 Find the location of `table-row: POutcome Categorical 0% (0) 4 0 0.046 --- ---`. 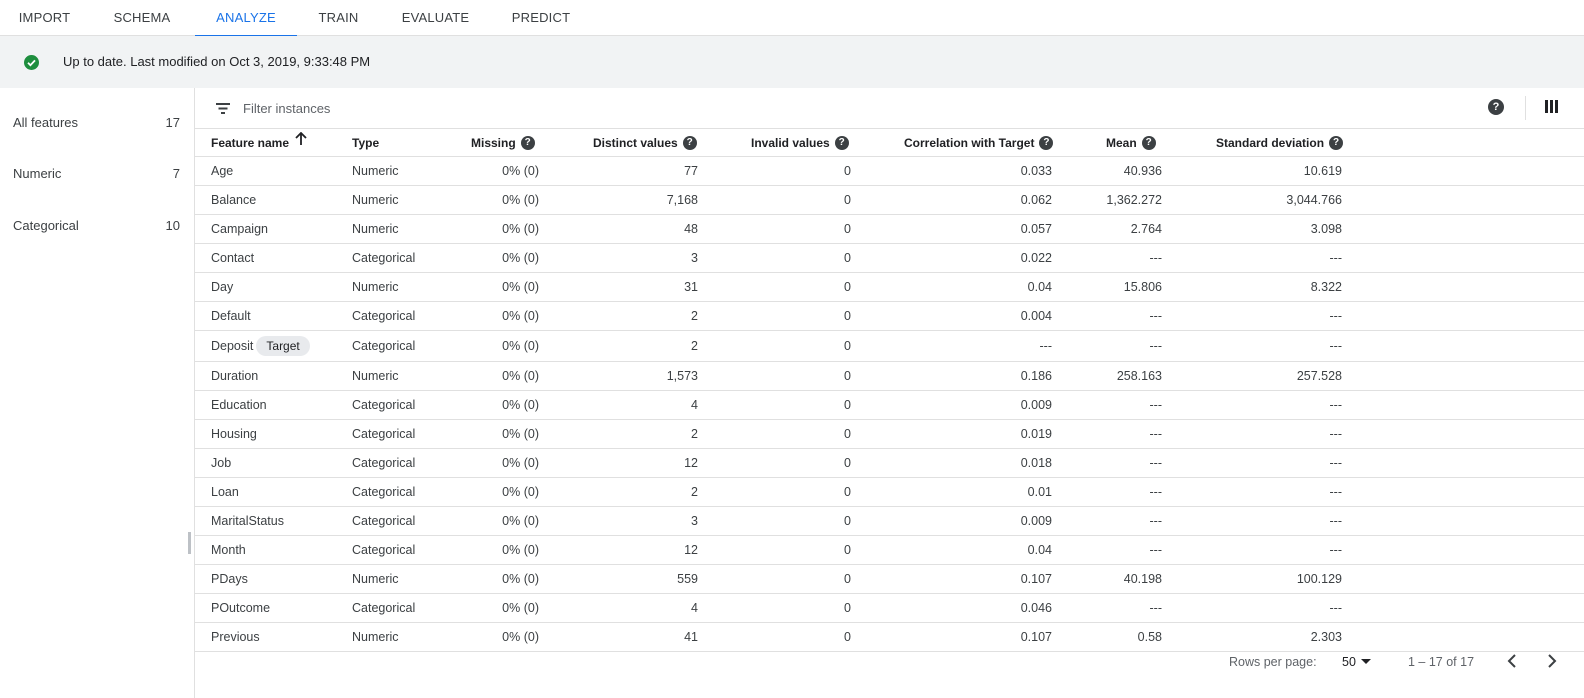

table-row: POutcome Categorical 0% (0) 4 0 0.046 --- --- is located at coordinates (889, 608).